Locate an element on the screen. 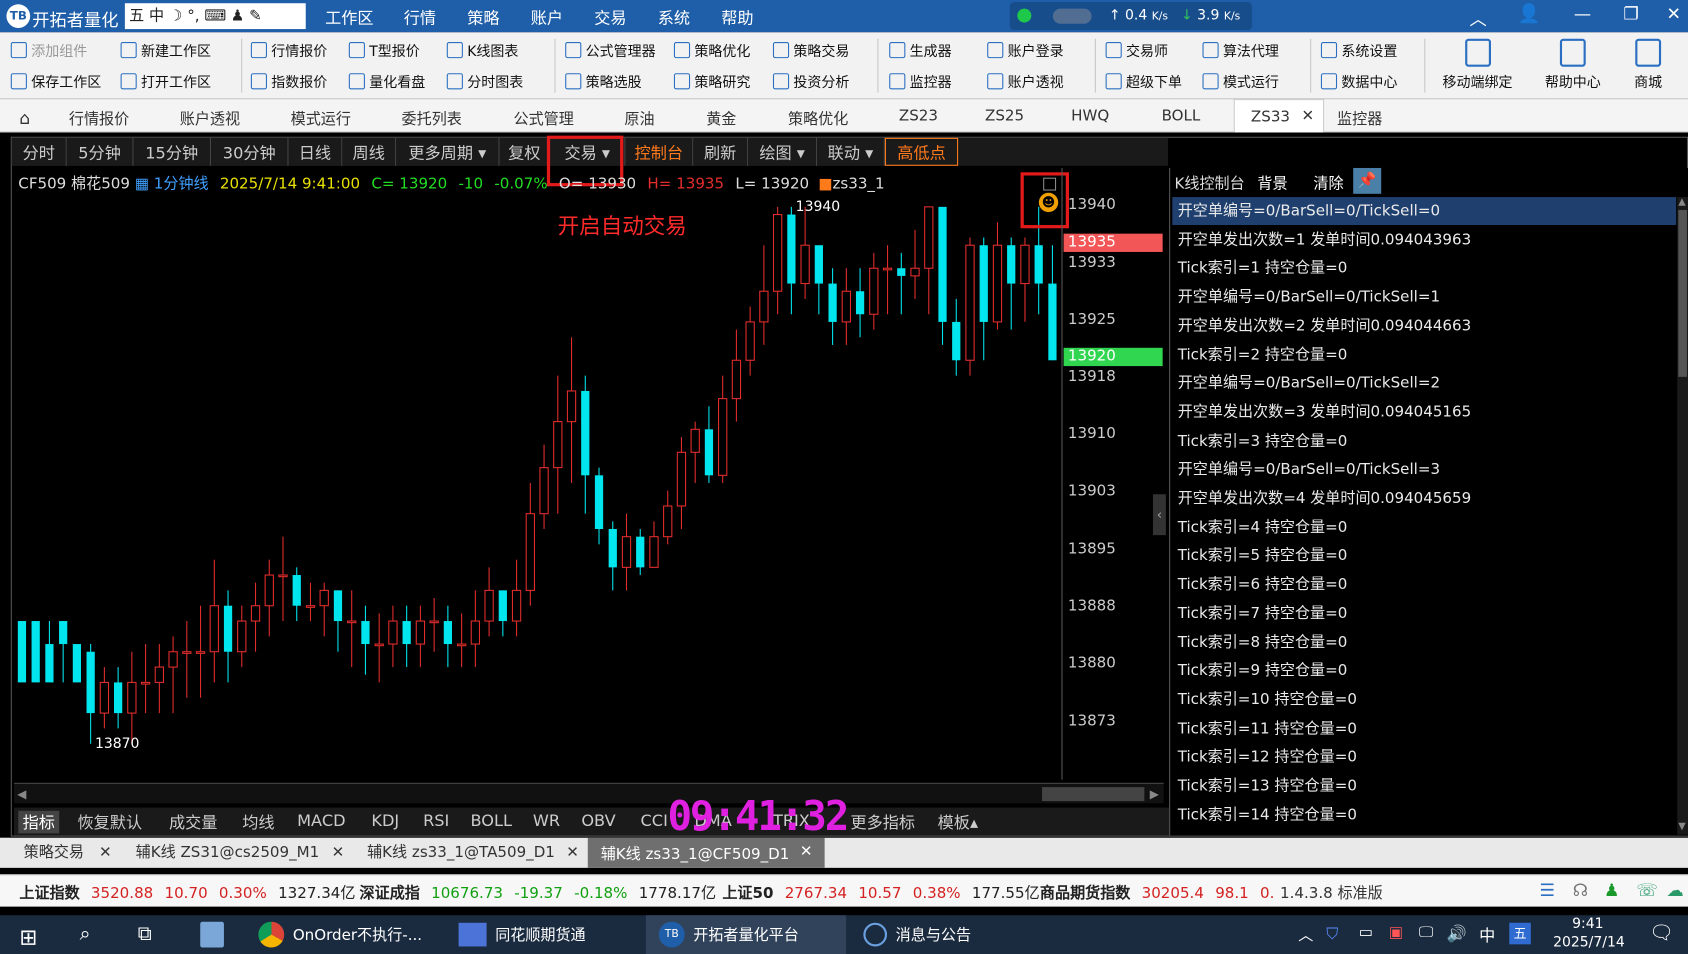 This screenshot has height=954, width=1688. console-log-row: 开空单发出次数=3 发单时间0.094045165 is located at coordinates (1424, 412).